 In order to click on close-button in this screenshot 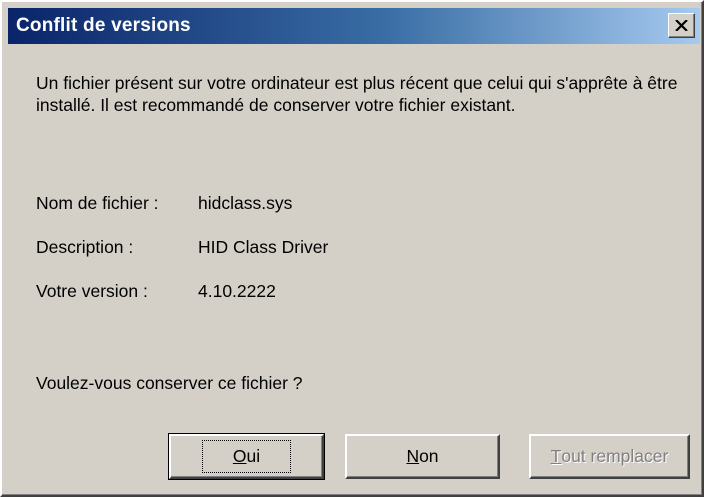, I will do `click(681, 25)`.